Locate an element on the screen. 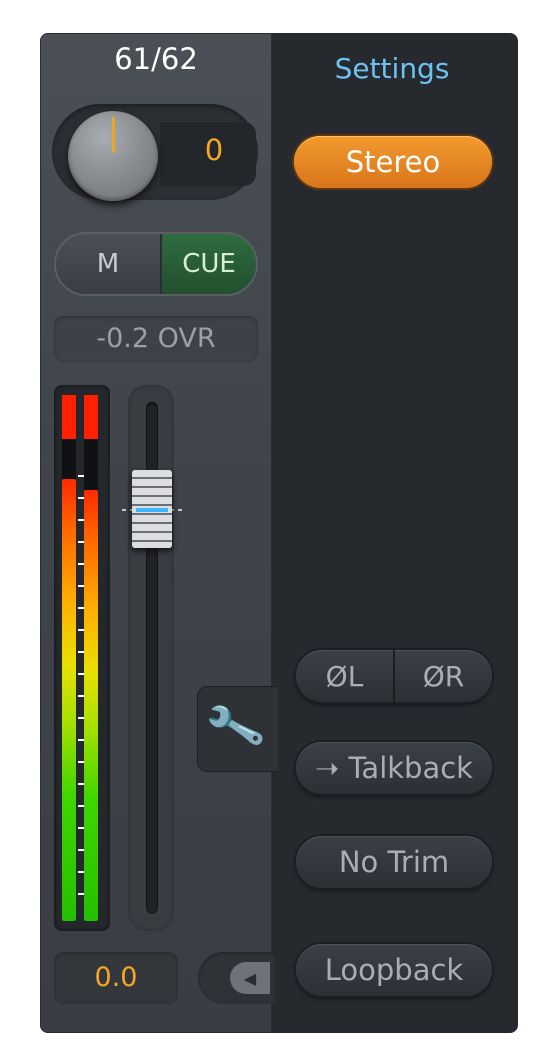 The image size is (558, 1048). phase-invert-right-button: ØR is located at coordinates (443, 676).